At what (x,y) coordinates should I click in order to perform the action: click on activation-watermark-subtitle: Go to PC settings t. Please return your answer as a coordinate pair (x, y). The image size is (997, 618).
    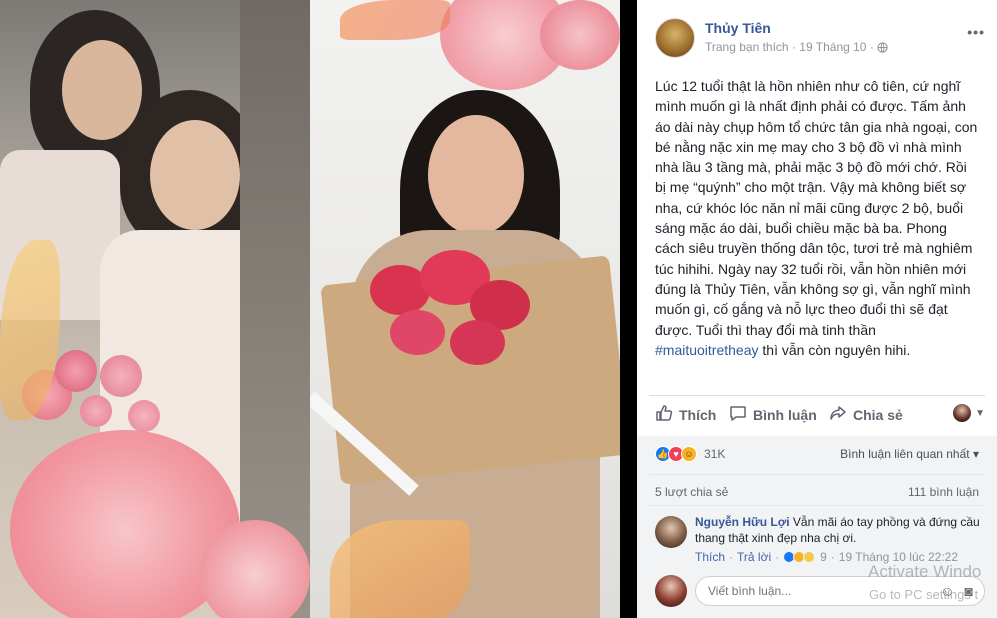
    Looking at the image, I should click on (924, 594).